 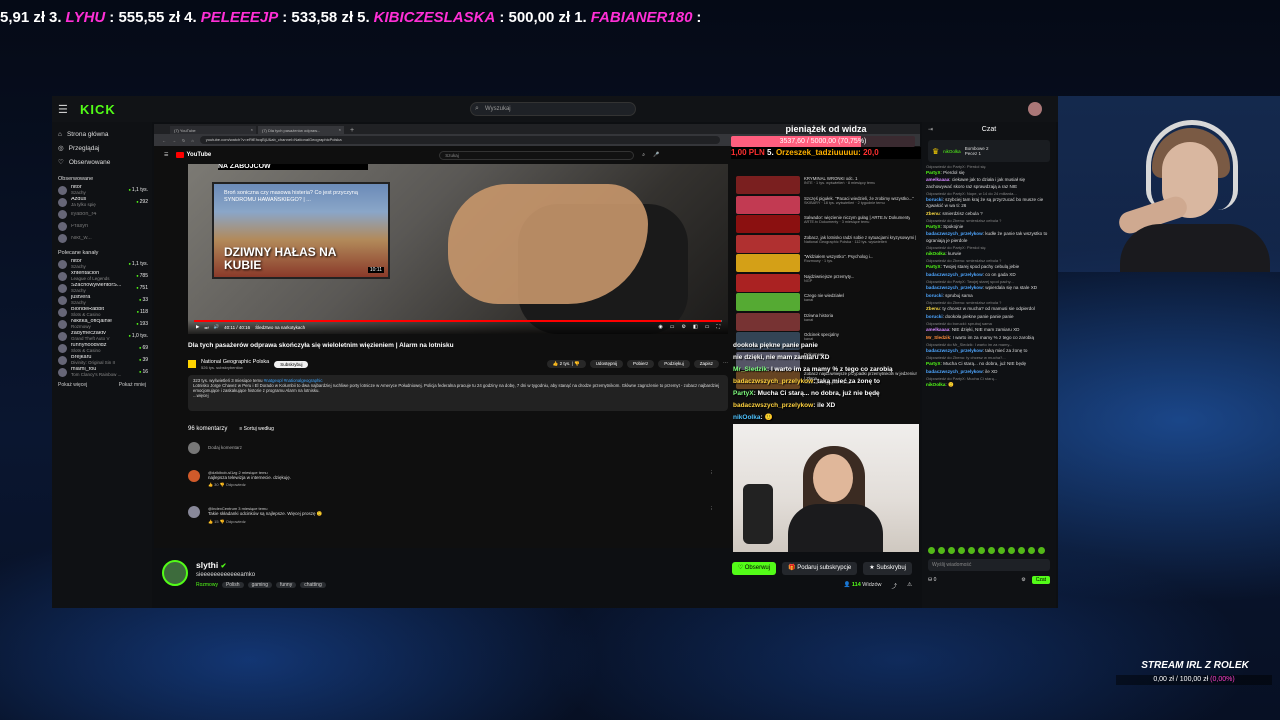 I want to click on stream-tag: funny, so click(x=286, y=585).